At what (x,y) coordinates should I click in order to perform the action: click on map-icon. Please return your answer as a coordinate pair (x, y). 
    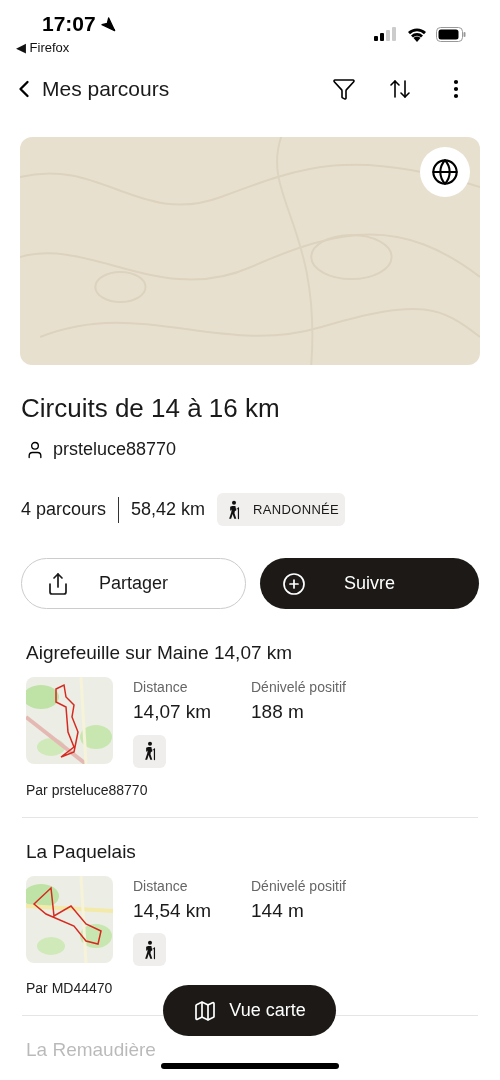
    Looking at the image, I should click on (205, 1010).